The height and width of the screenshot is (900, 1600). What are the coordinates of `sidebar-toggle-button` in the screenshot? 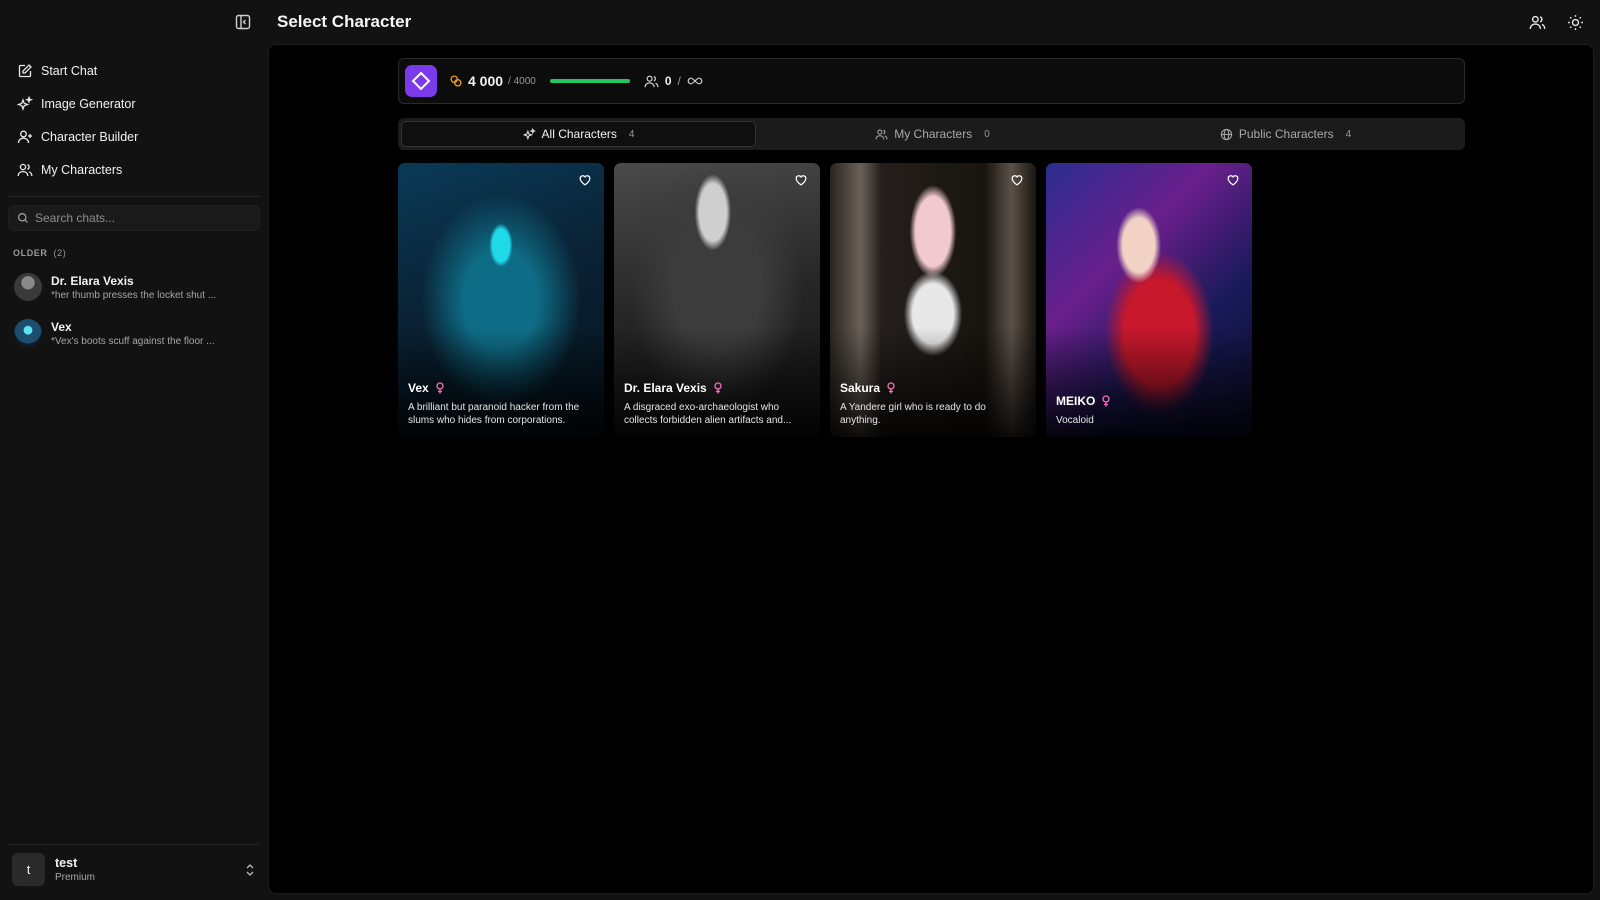 It's located at (243, 22).